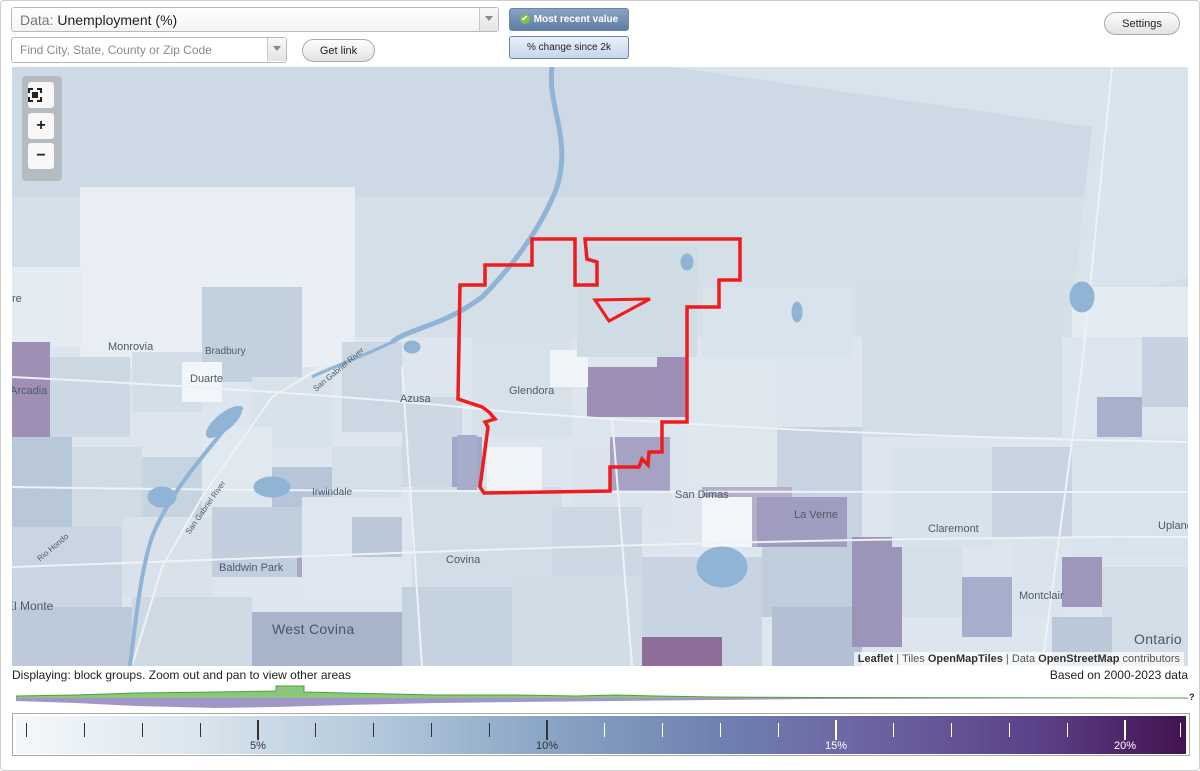  Describe the element at coordinates (569, 47) in the screenshot. I see `percent-change-toggle: % change since 2k` at that location.